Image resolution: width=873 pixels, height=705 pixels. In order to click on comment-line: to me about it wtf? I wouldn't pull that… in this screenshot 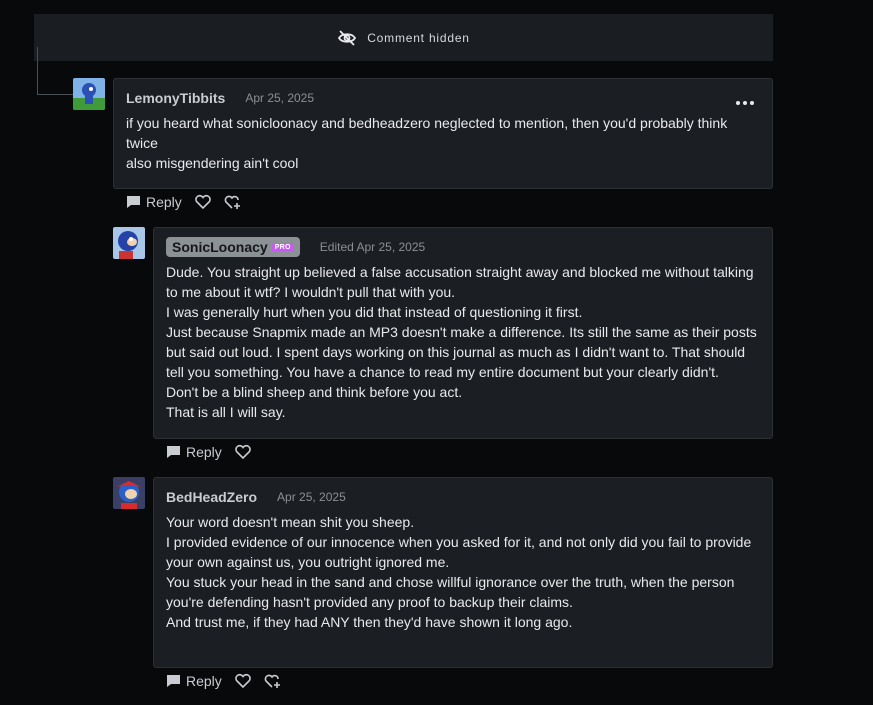, I will do `click(311, 292)`.